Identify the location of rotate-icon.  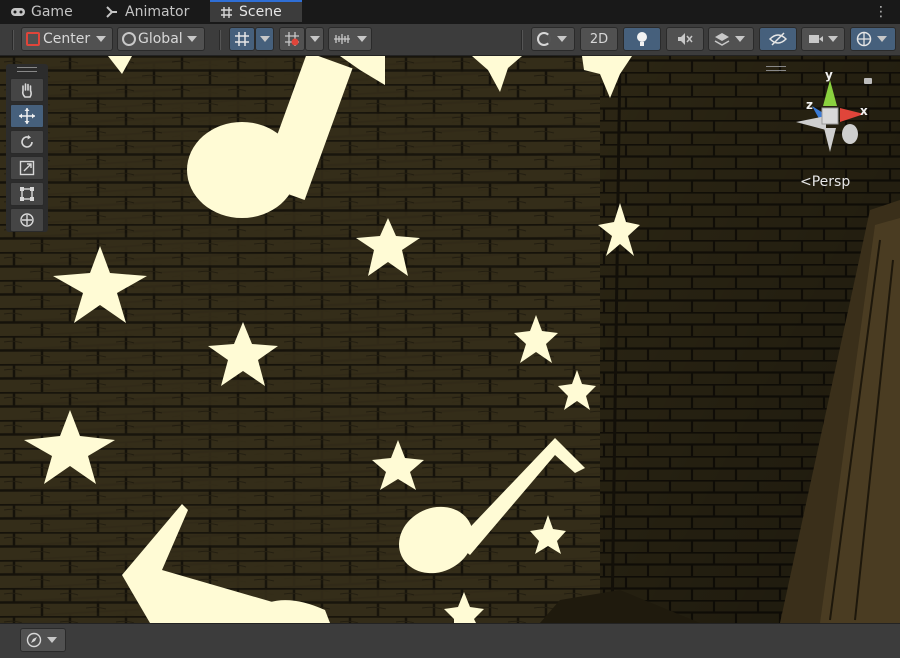
(27, 141).